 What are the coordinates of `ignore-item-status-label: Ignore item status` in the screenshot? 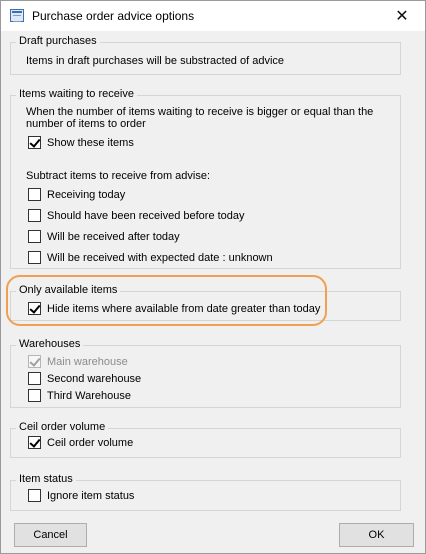 It's located at (91, 495).